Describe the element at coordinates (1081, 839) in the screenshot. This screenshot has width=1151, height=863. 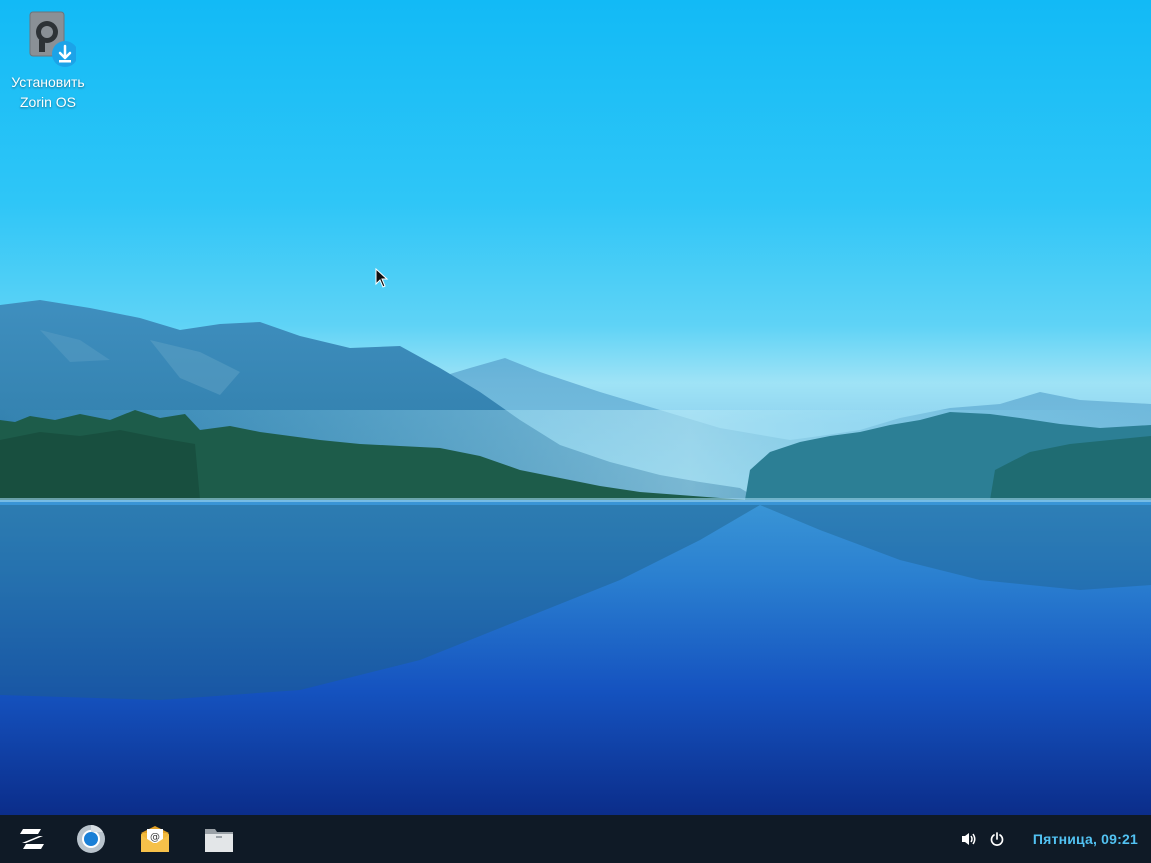
I see `clock: Пятница, 09:21` at that location.